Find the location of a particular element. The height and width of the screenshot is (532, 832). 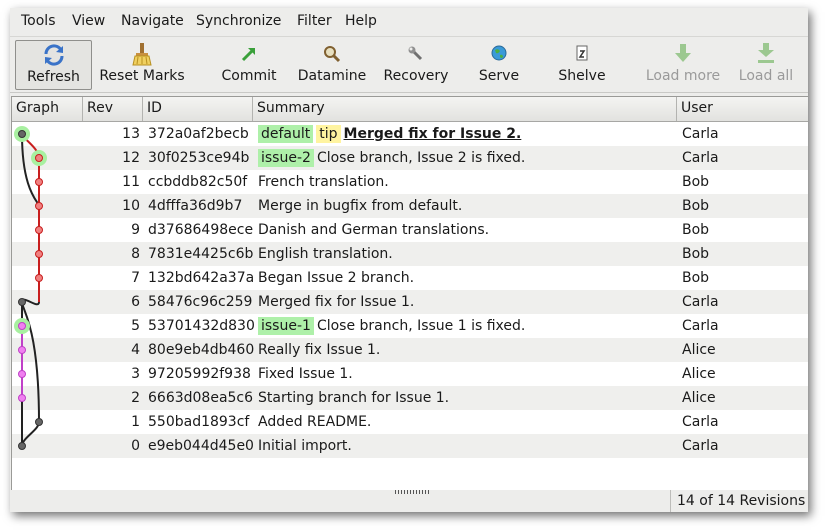

resize-grip is located at coordinates (412, 492).